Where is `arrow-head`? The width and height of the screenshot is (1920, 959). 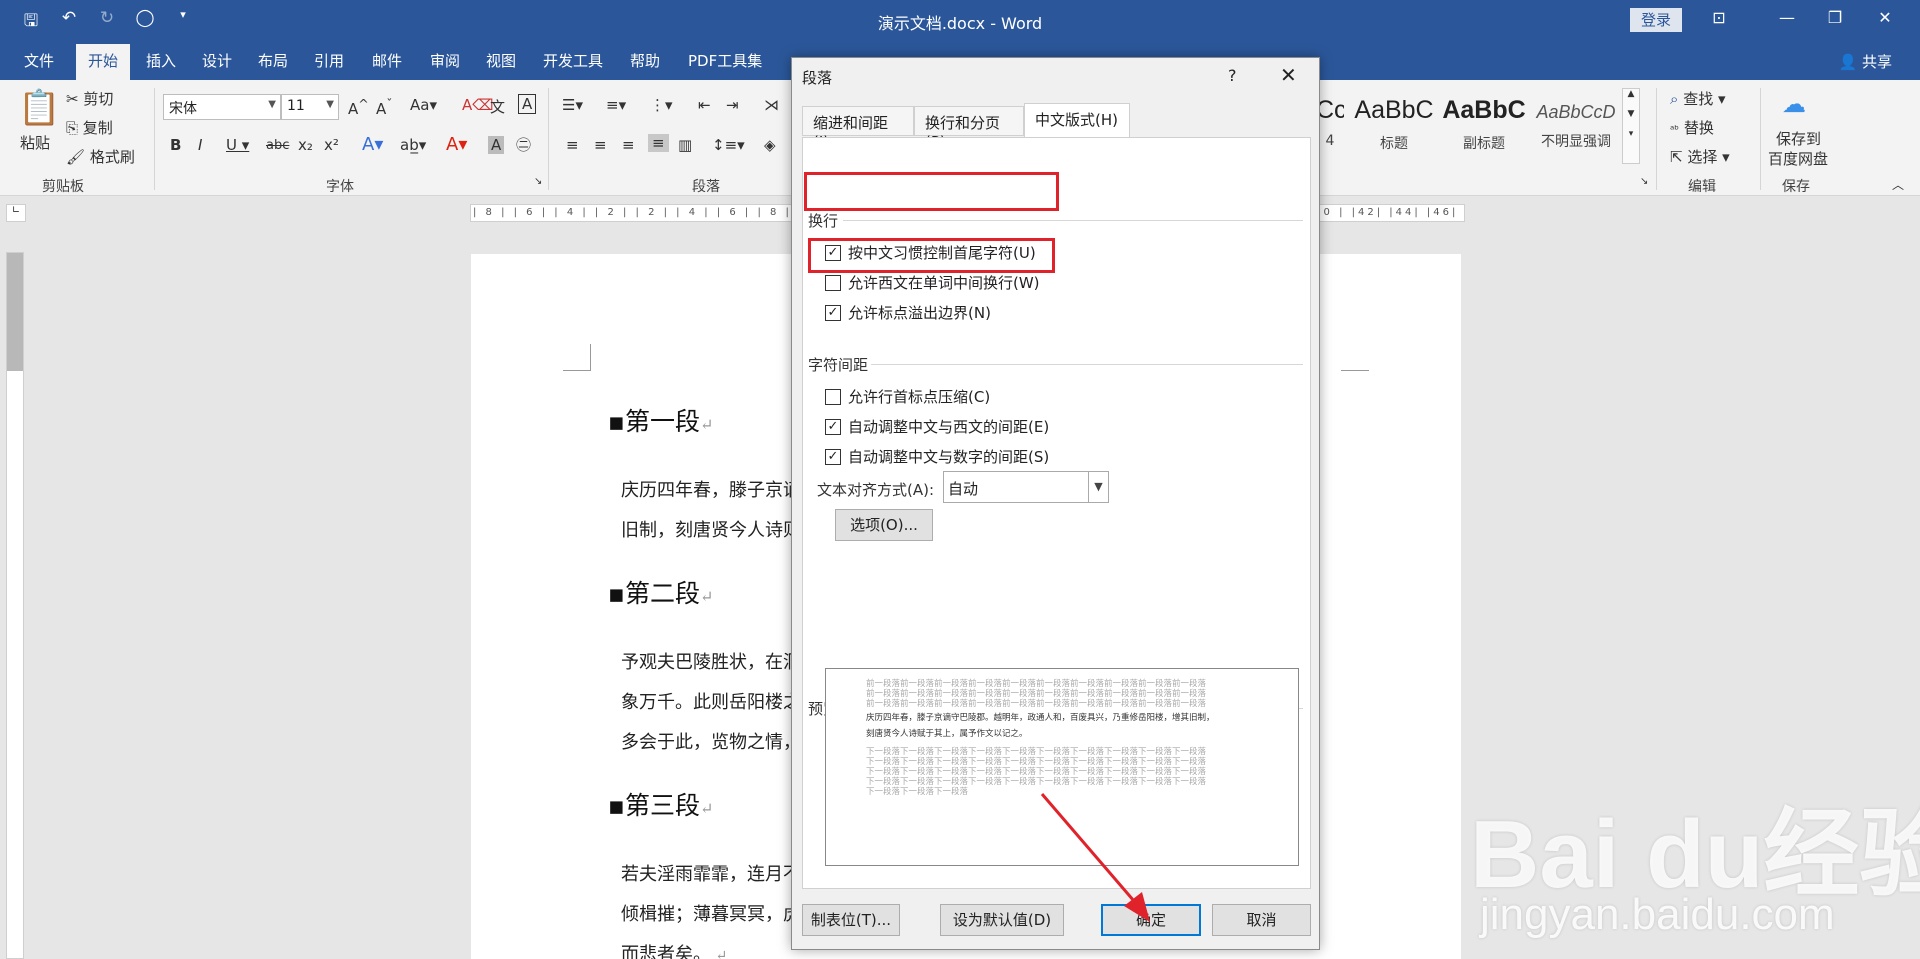 arrow-head is located at coordinates (1137, 907).